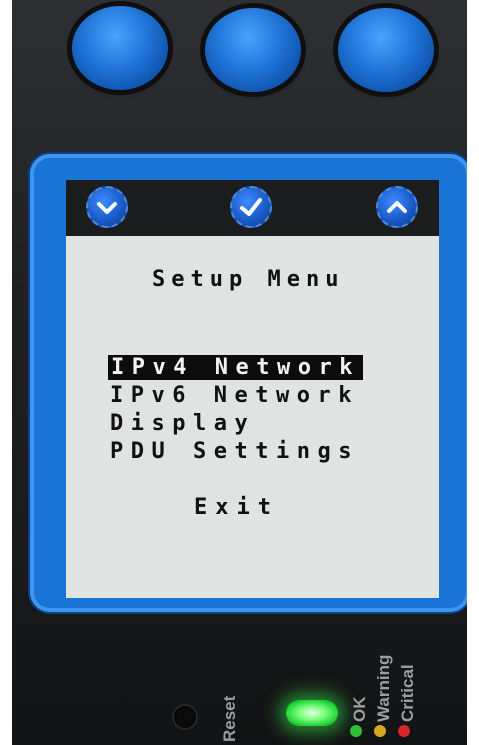  Describe the element at coordinates (107, 207) in the screenshot. I see `chevron-down-icon` at that location.